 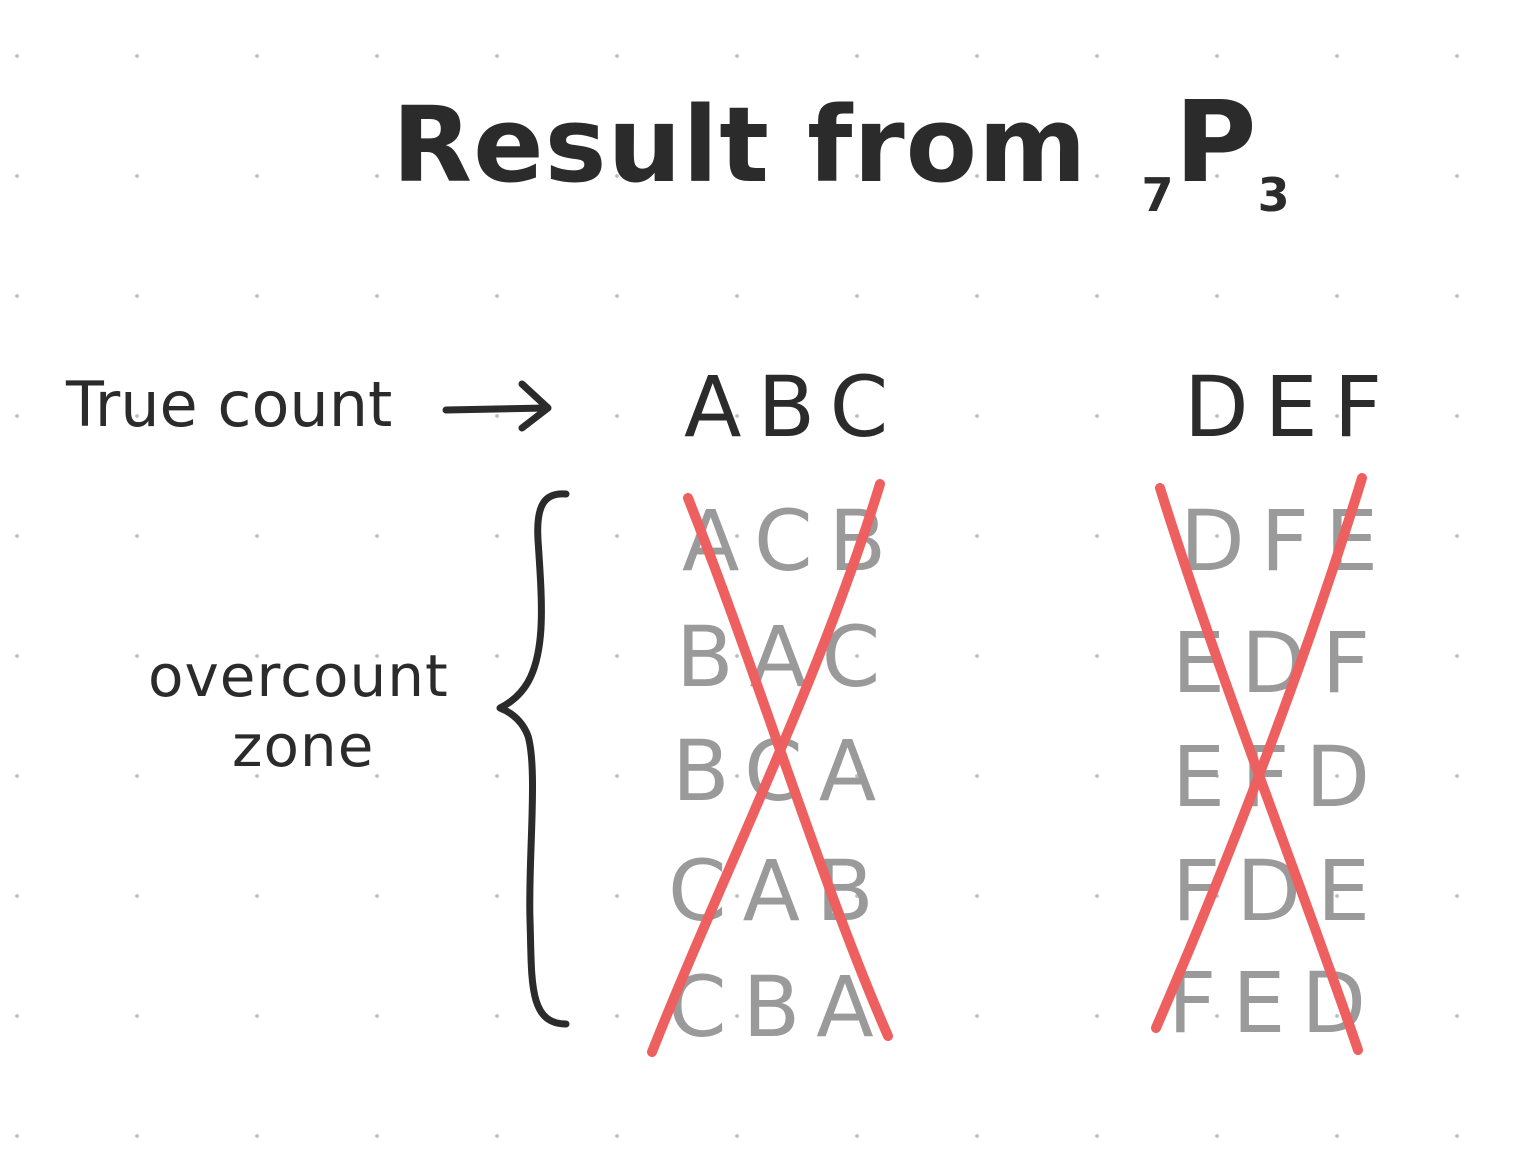 What do you see at coordinates (1291, 407) in the screenshot?
I see `true-row-def: DEF` at bounding box center [1291, 407].